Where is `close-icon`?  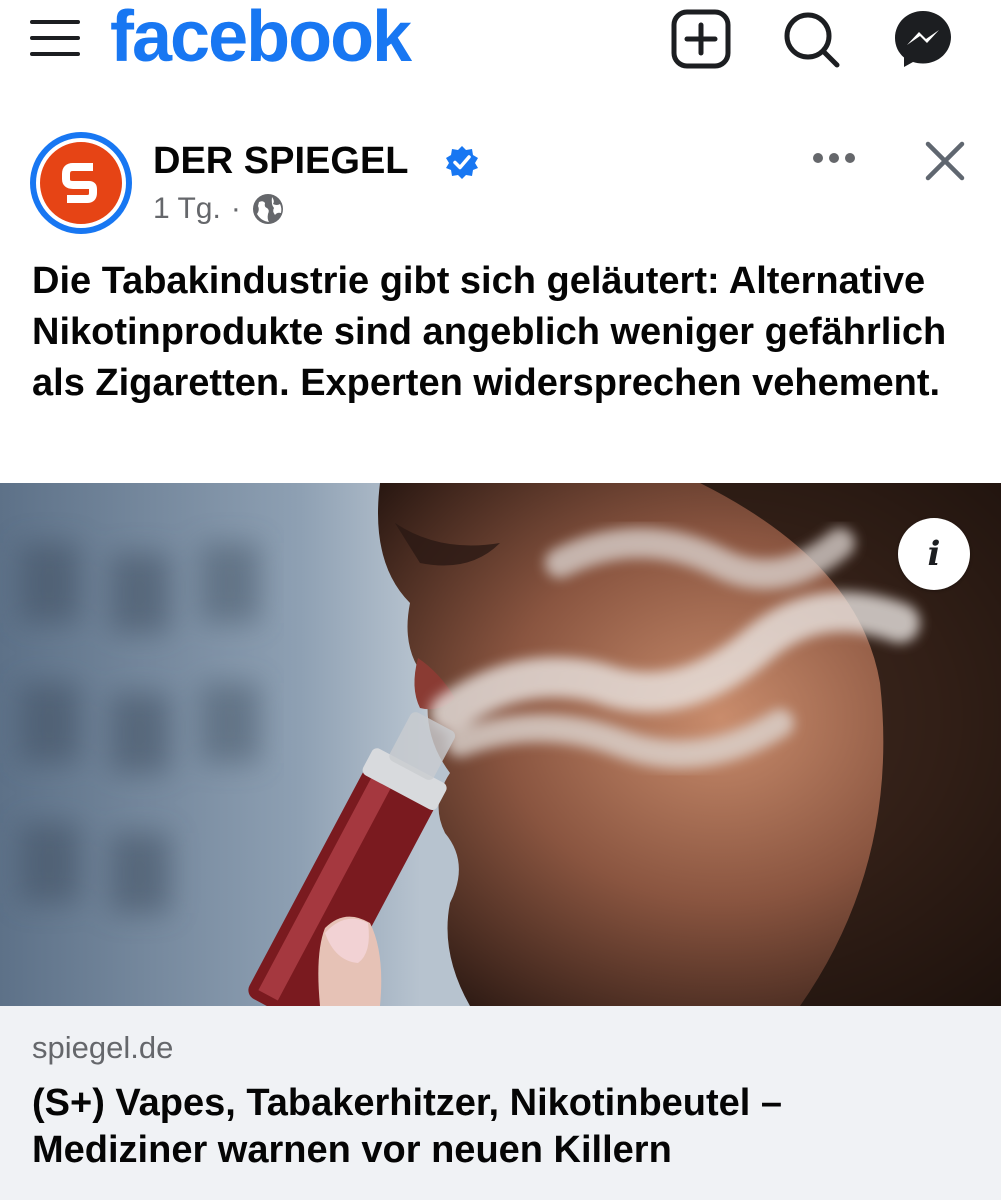 close-icon is located at coordinates (945, 161).